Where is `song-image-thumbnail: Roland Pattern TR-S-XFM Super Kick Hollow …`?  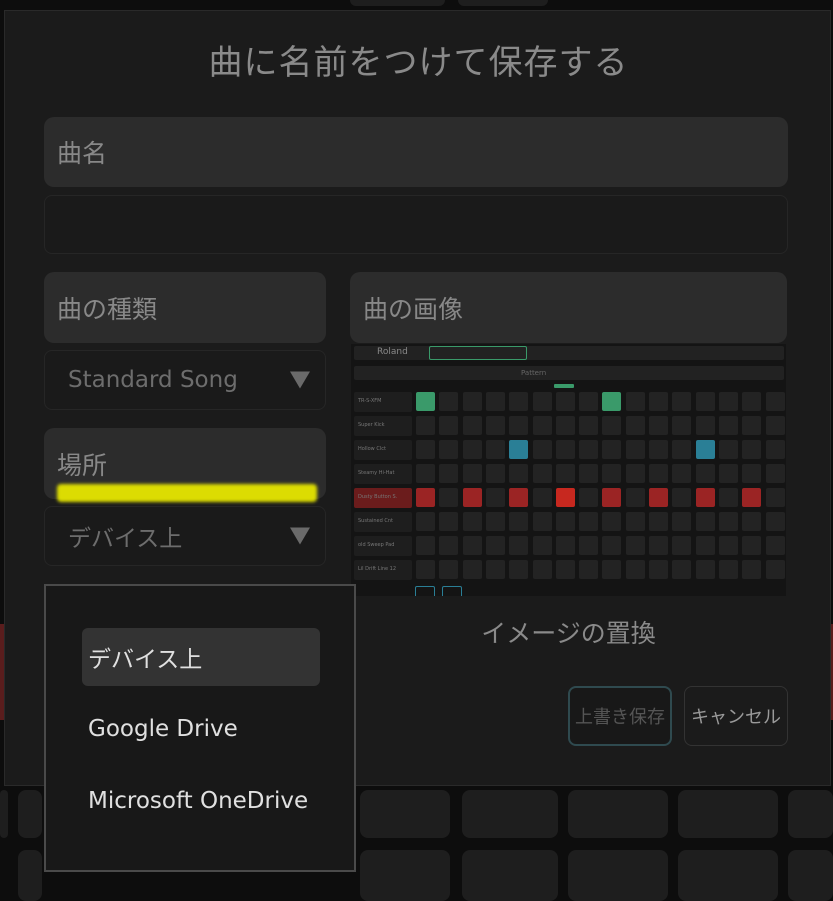 song-image-thumbnail: Roland Pattern TR-S-XFM Super Kick Hollow … is located at coordinates (568, 470).